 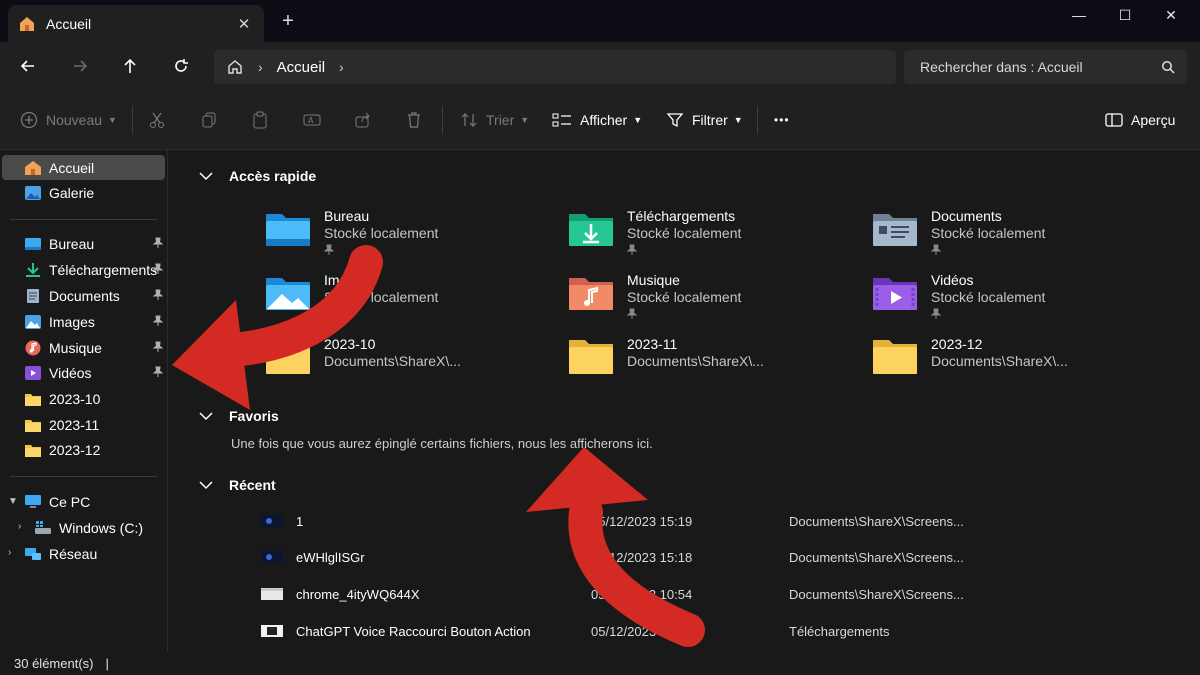 What do you see at coordinates (74, 120) in the screenshot?
I see `new-label: Nouveau` at bounding box center [74, 120].